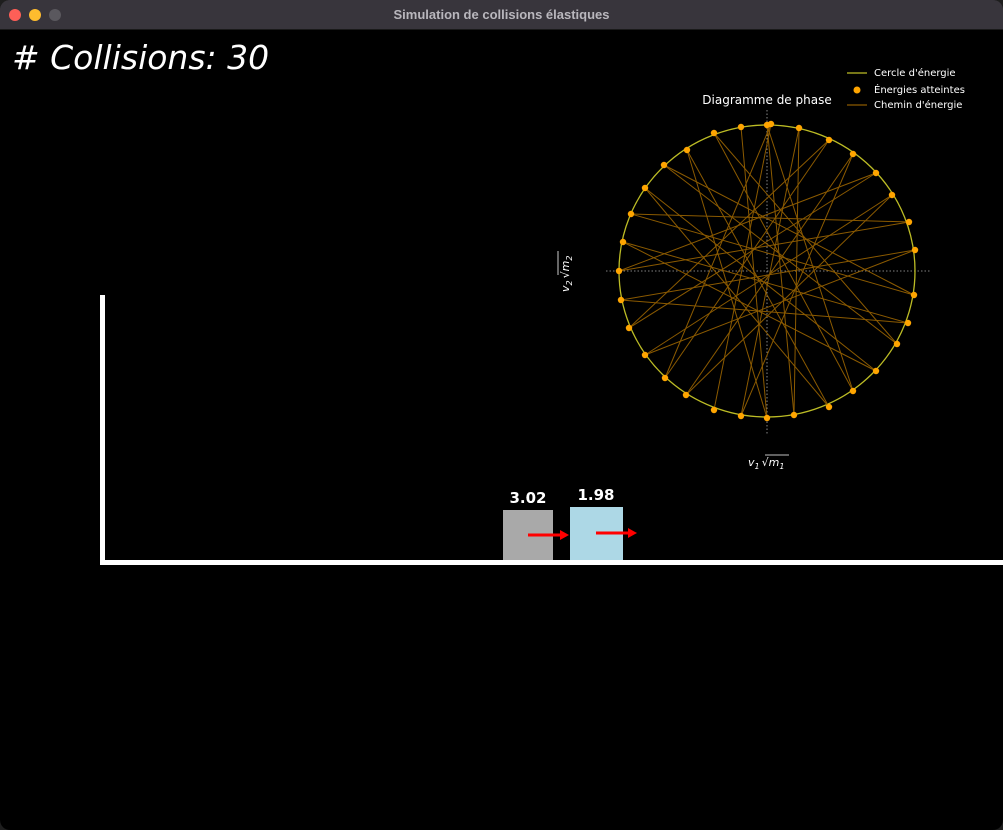 The image size is (1003, 830). I want to click on left-wall, so click(102, 430).